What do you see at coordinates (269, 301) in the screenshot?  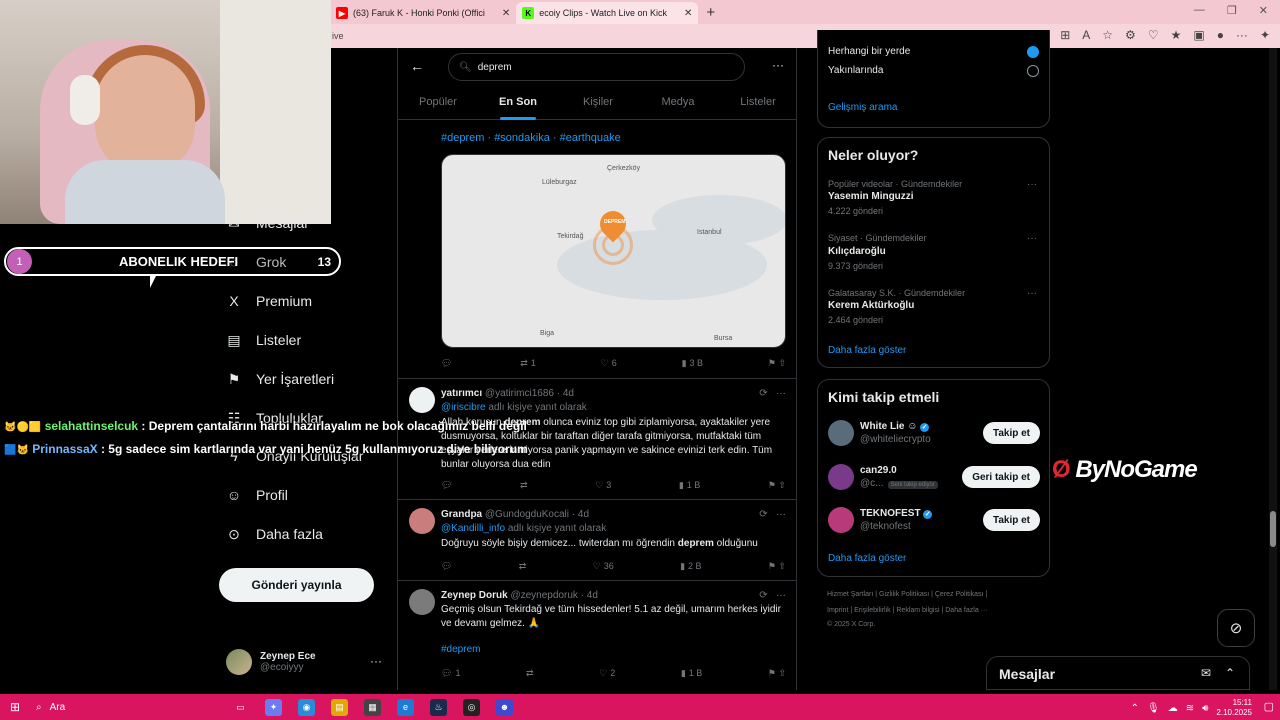 I see `nav-item-premium: X Premium` at bounding box center [269, 301].